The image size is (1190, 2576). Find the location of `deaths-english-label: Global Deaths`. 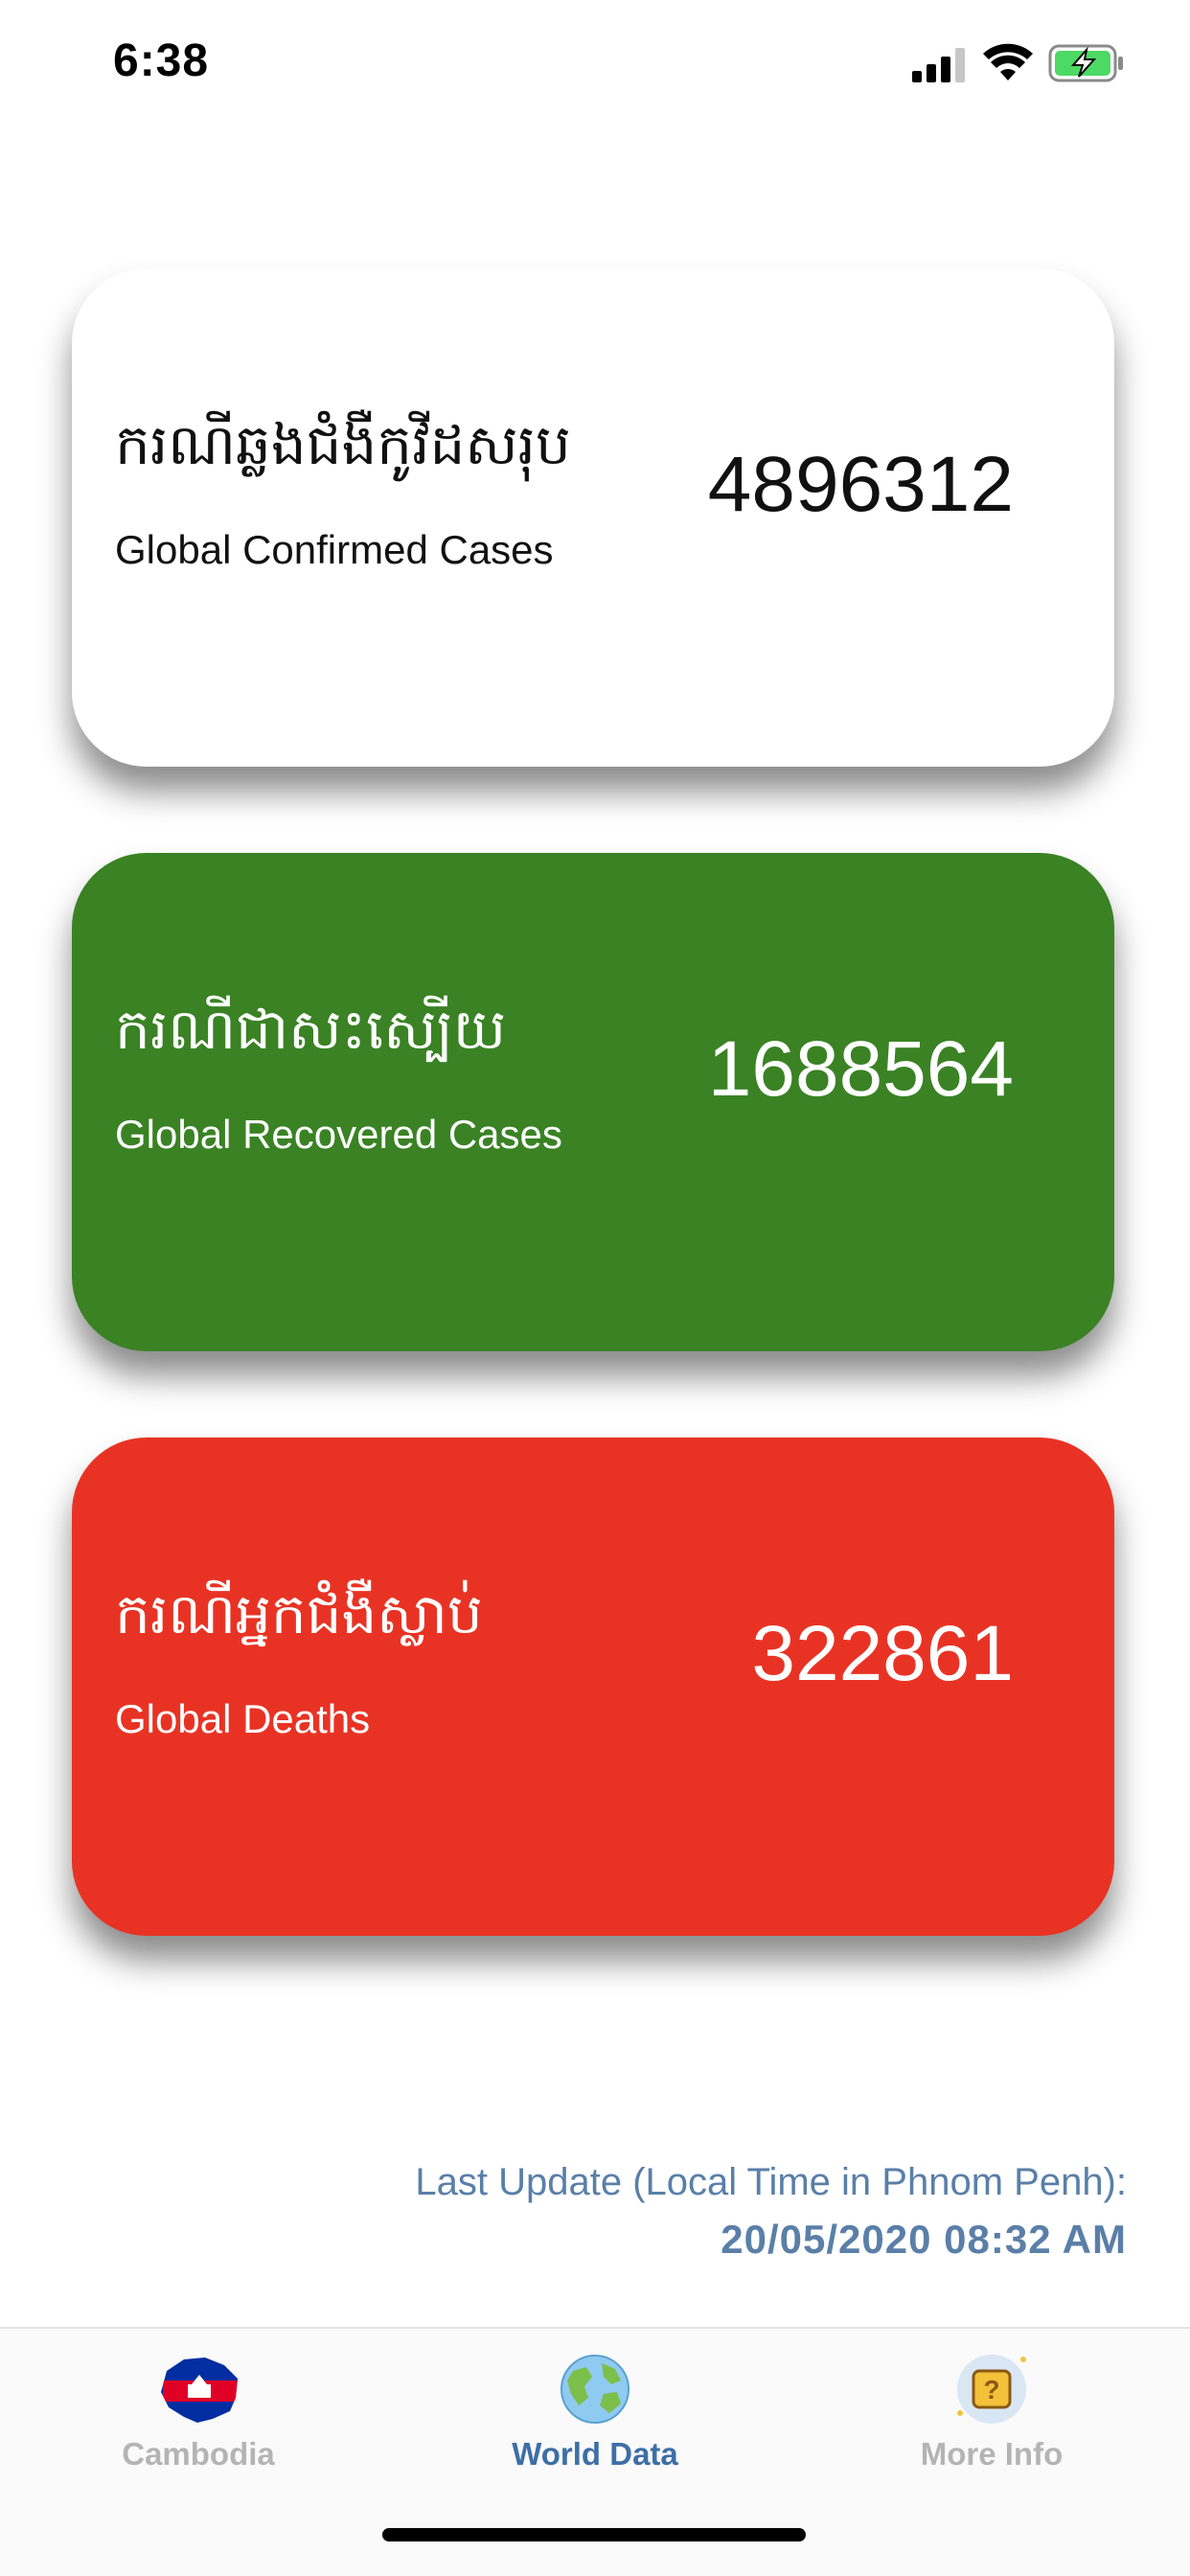

deaths-english-label: Global Deaths is located at coordinates (243, 1718).